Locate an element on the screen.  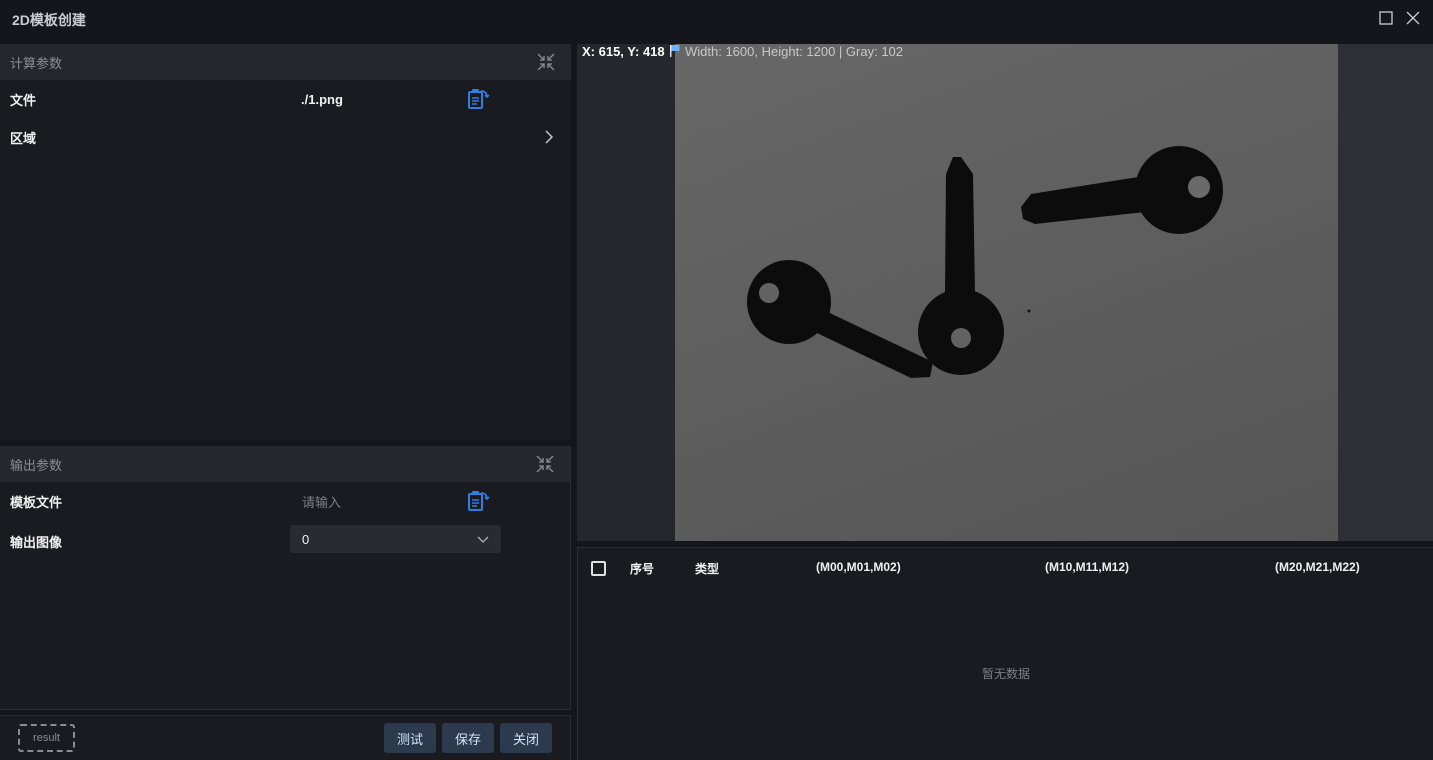
close-window-button is located at coordinates (1413, 18).